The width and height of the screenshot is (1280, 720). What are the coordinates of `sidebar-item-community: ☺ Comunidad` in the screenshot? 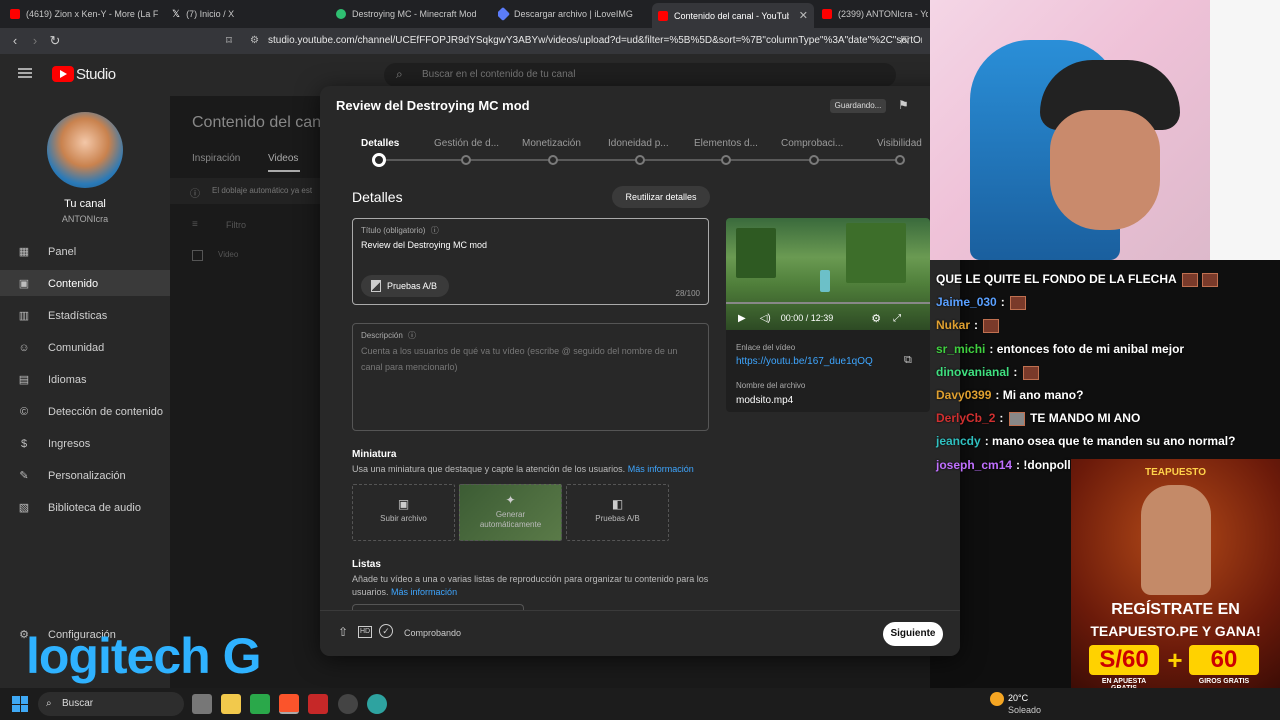 It's located at (61, 348).